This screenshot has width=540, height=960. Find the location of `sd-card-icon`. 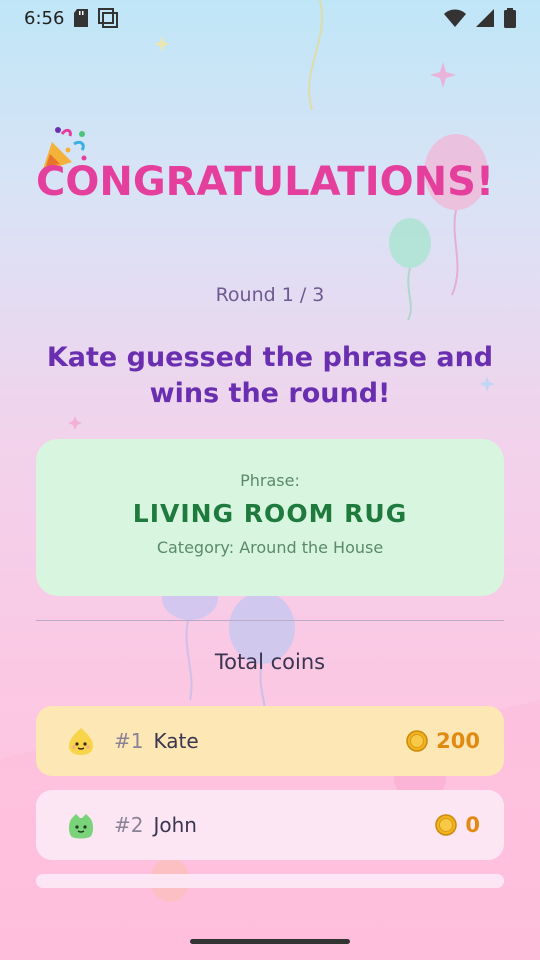

sd-card-icon is located at coordinates (81, 18).